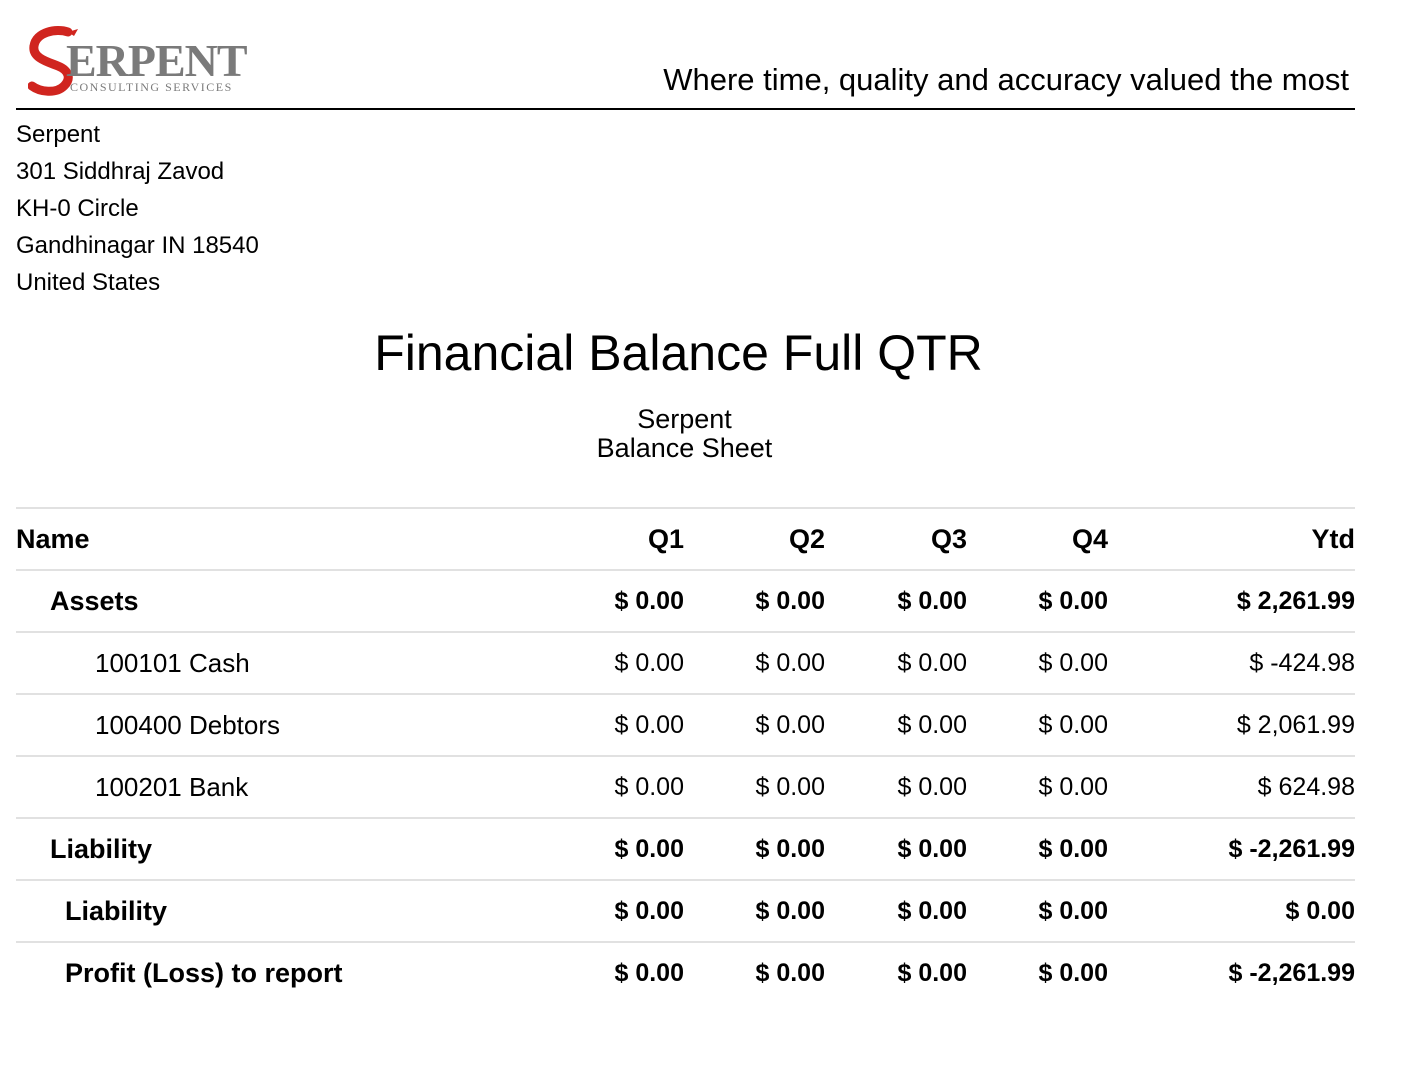 Image resolution: width=1404 pixels, height=1072 pixels. I want to click on report-subtitle: Balance Sheet, so click(684, 448).